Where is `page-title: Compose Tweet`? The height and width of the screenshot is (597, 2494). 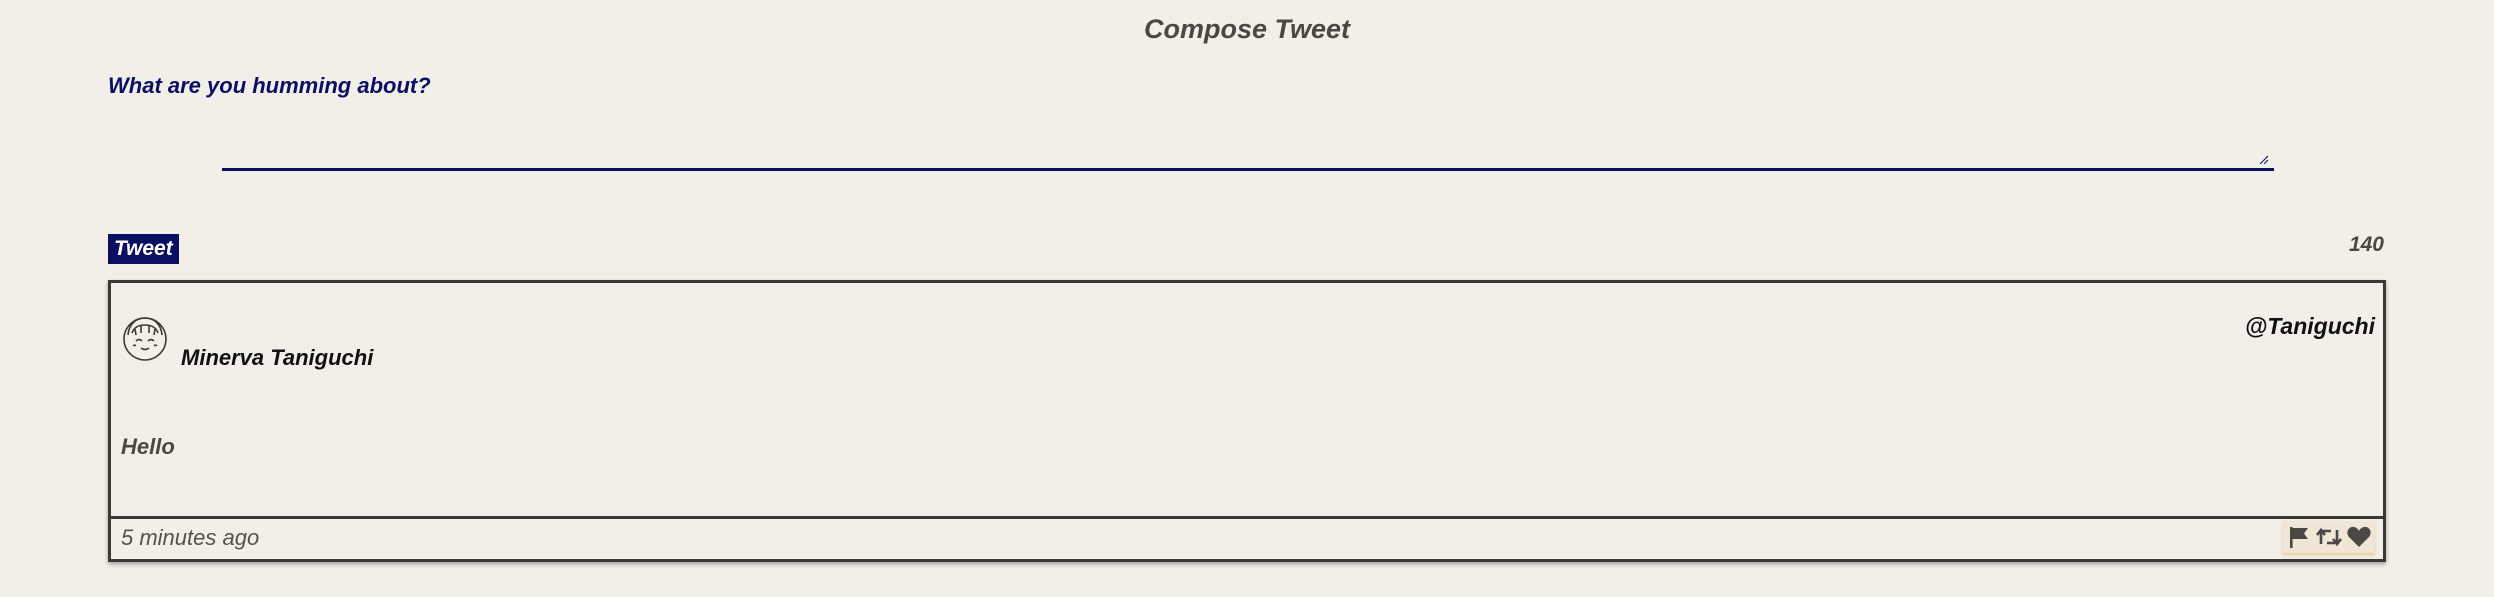 page-title: Compose Tweet is located at coordinates (1247, 29).